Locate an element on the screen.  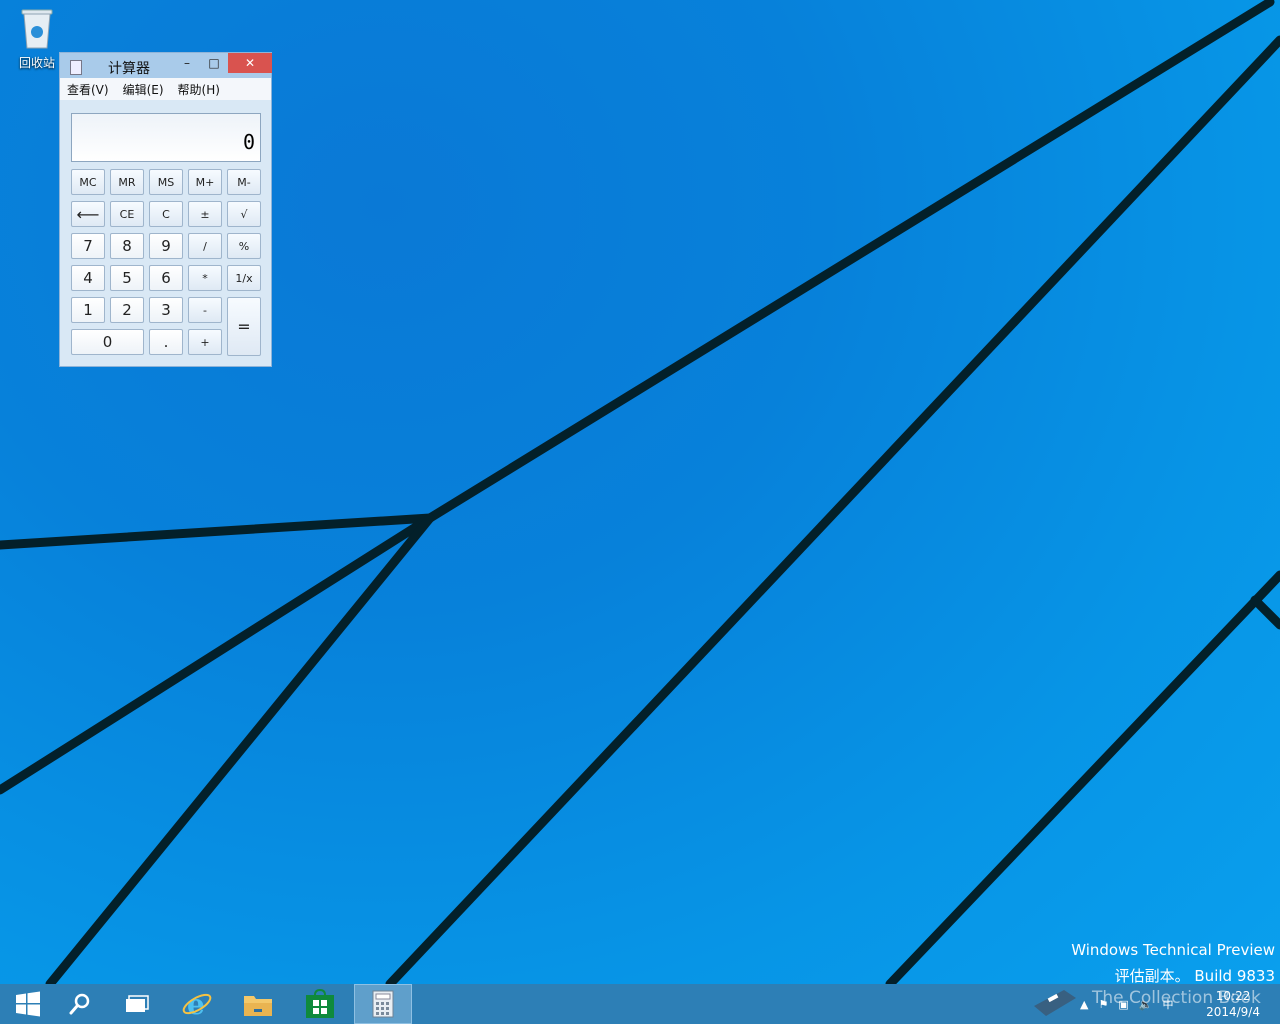
backspace-button: ⟵ is located at coordinates (88, 214).